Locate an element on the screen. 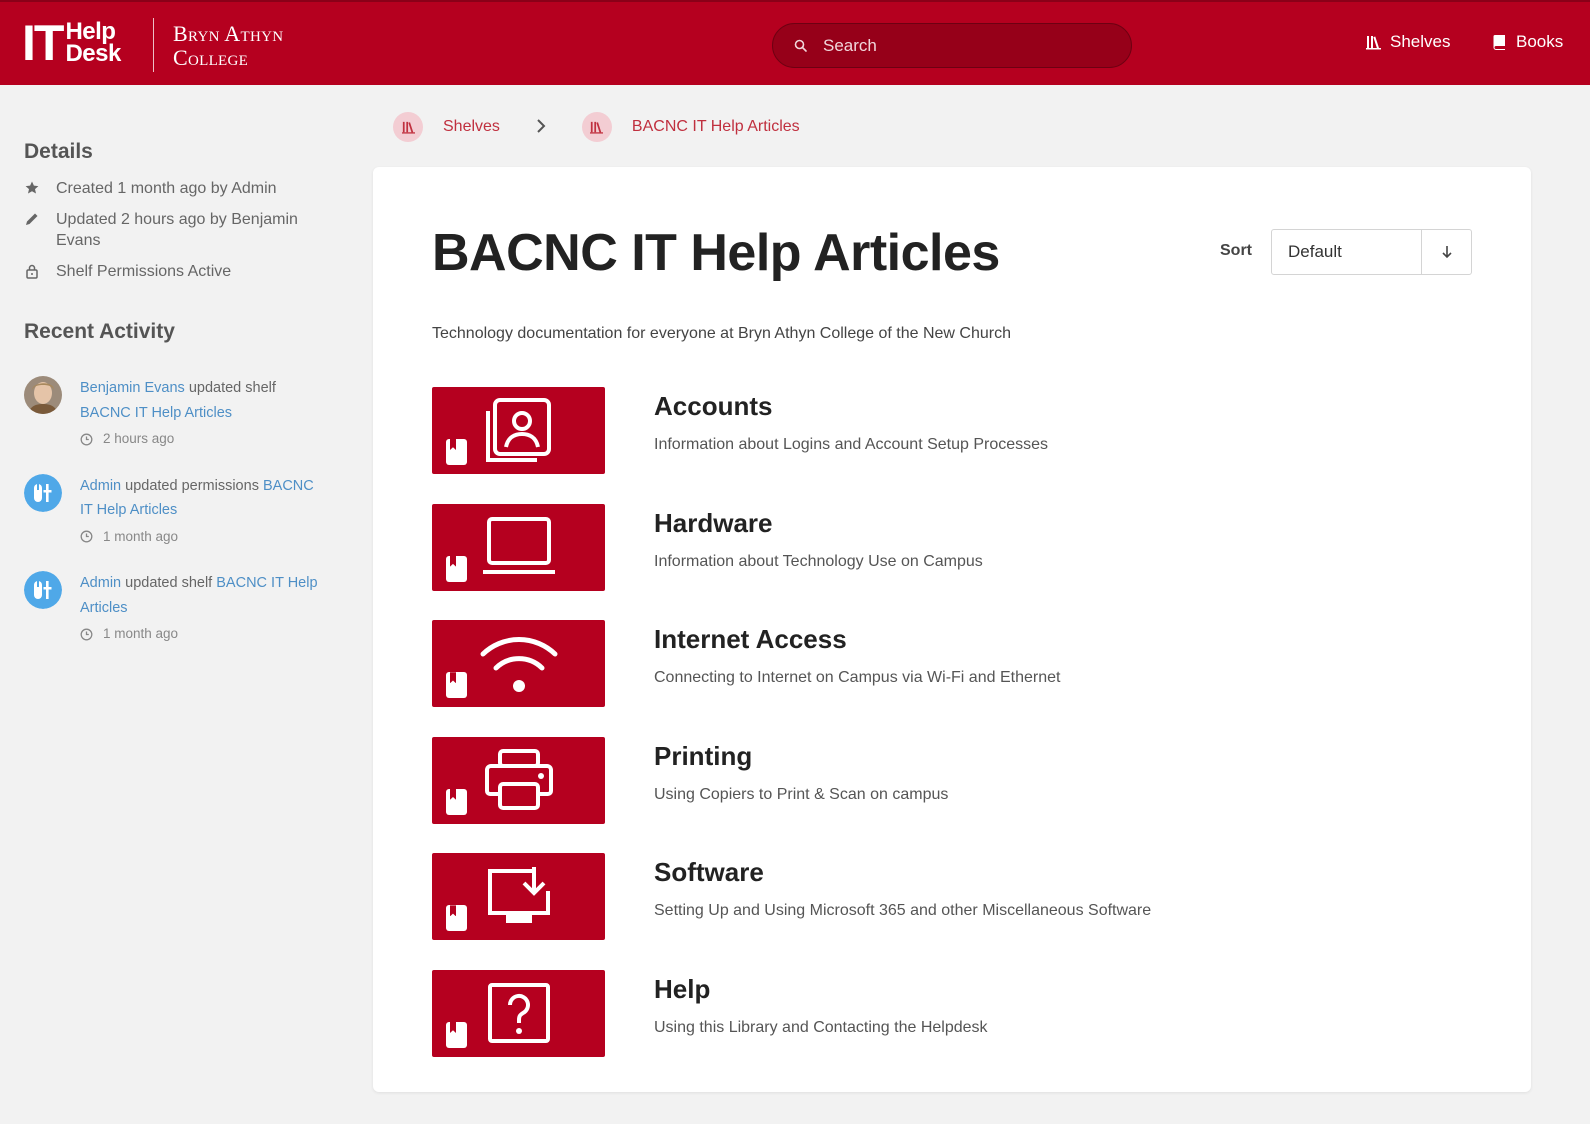  search-icon is located at coordinates (800, 45).